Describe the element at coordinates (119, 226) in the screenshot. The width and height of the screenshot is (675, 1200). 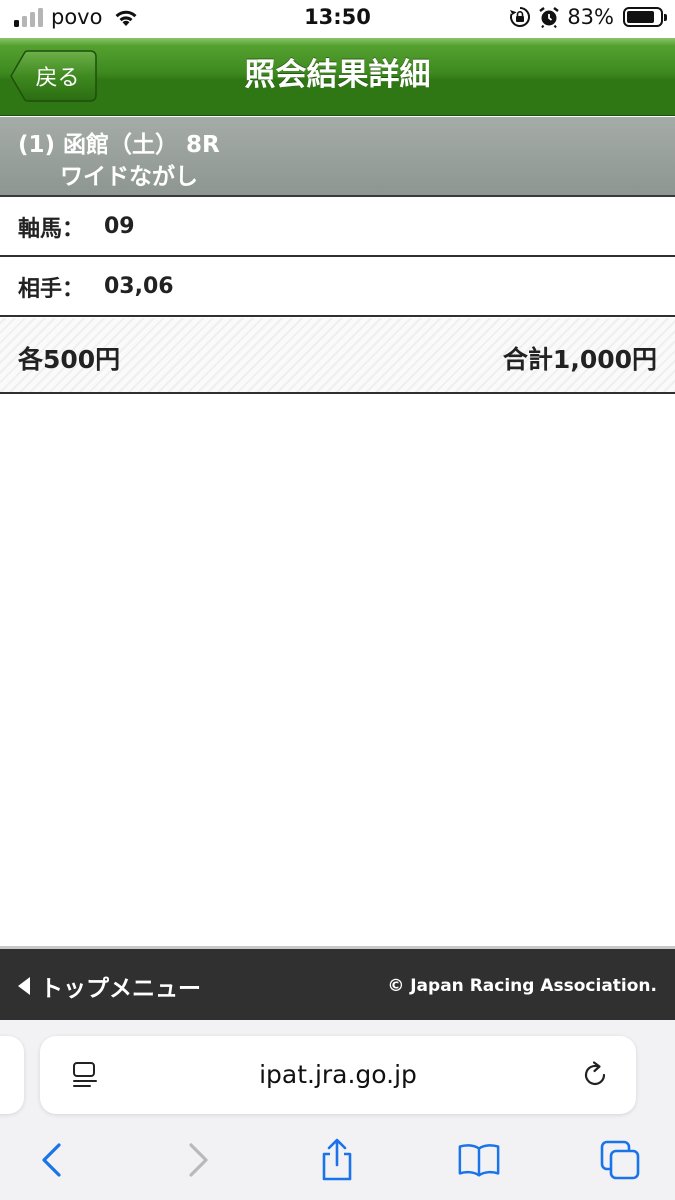
I see `axis-horse-value: 09` at that location.